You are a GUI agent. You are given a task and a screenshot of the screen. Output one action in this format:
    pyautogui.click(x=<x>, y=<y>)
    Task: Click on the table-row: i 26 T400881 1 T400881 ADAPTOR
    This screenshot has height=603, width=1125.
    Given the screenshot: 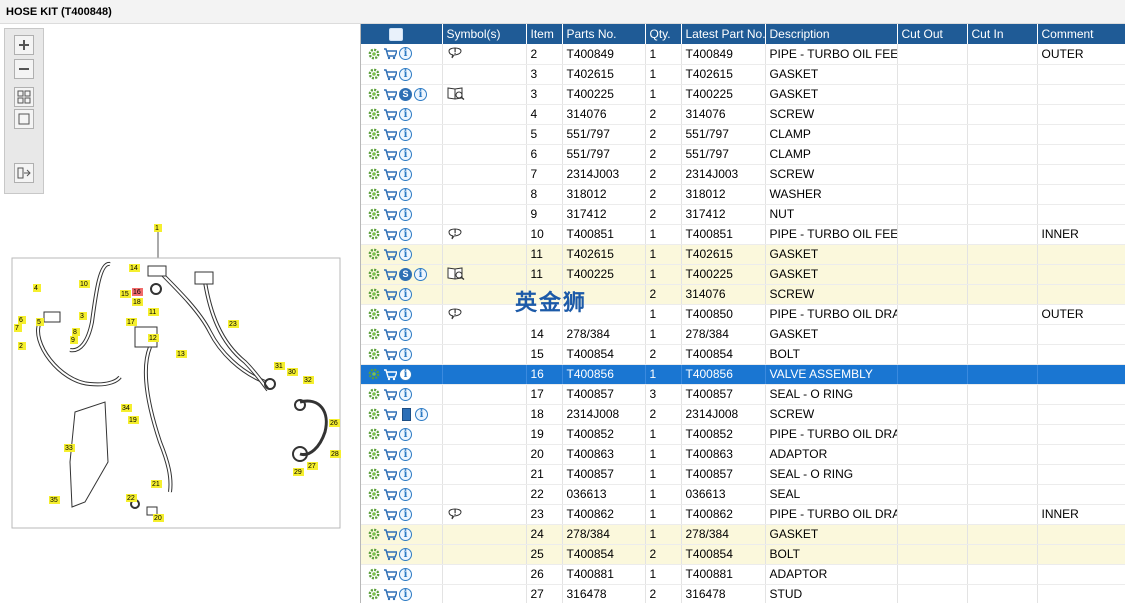 What is the action you would take?
    pyautogui.click(x=743, y=574)
    